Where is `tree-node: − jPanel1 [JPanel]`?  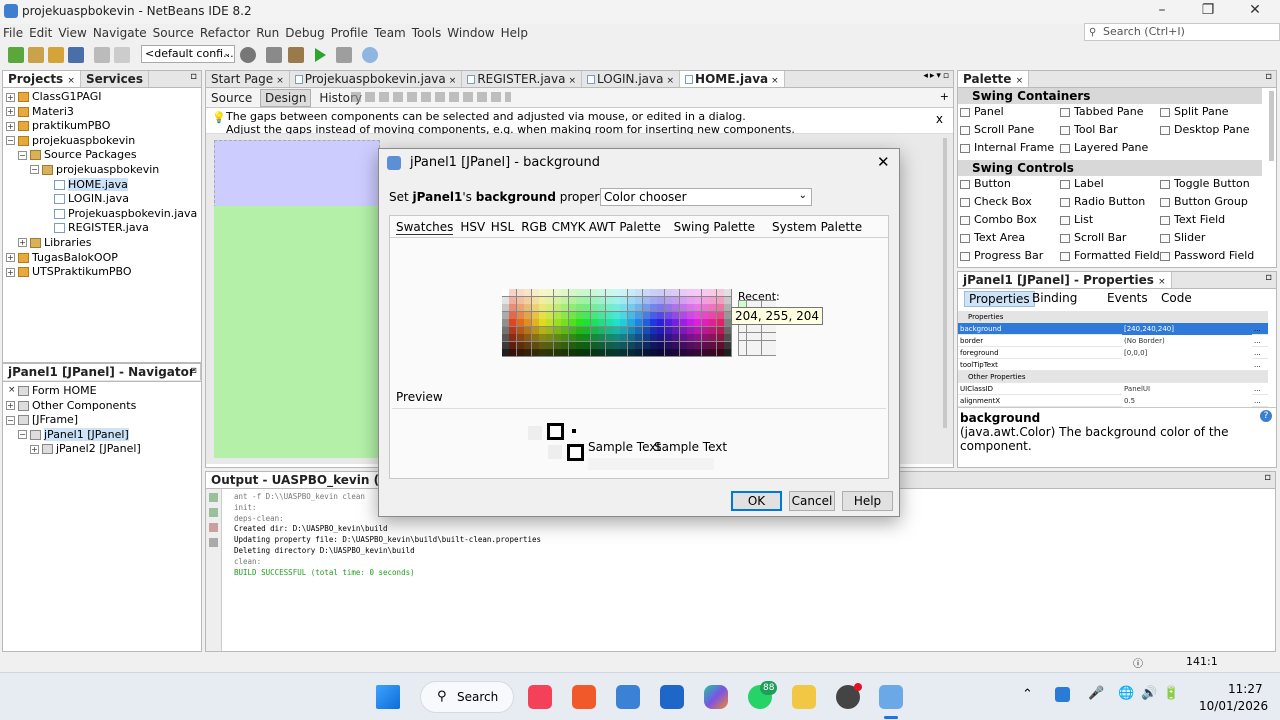
tree-node: − jPanel1 [JPanel] is located at coordinates (103, 435).